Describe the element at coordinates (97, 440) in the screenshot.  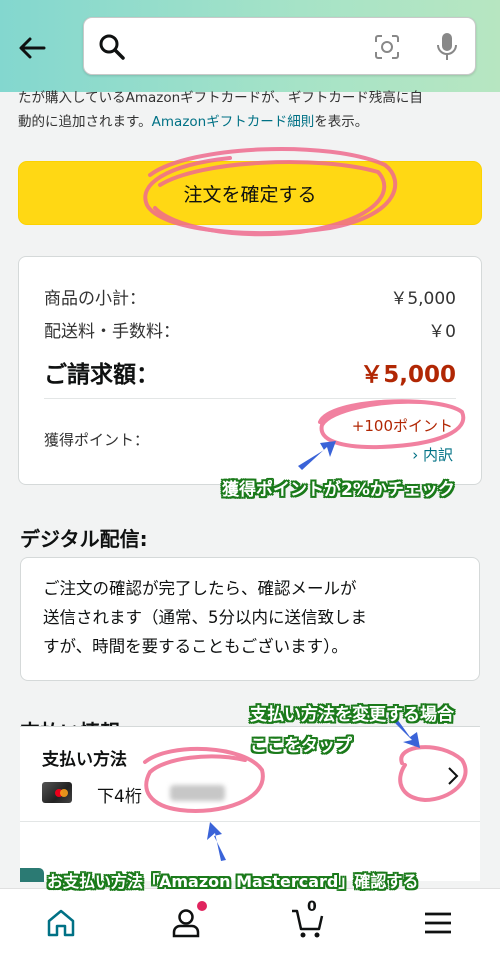
I see `points-label: 獲得ポイント：` at that location.